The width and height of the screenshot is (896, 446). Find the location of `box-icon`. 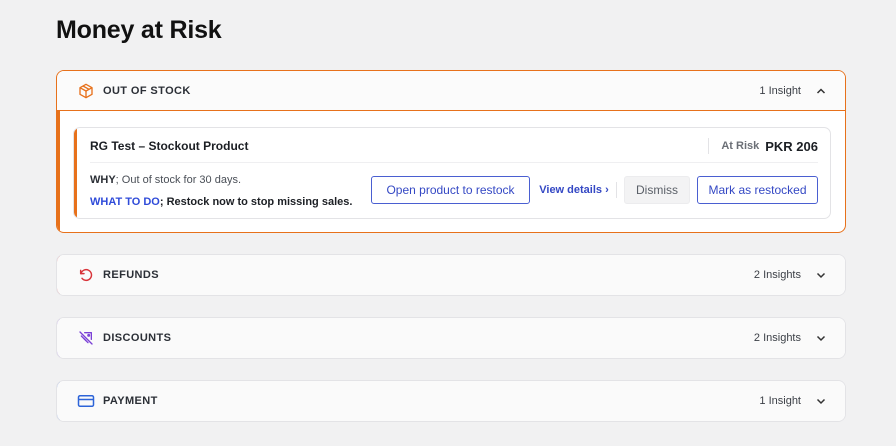

box-icon is located at coordinates (86, 91).